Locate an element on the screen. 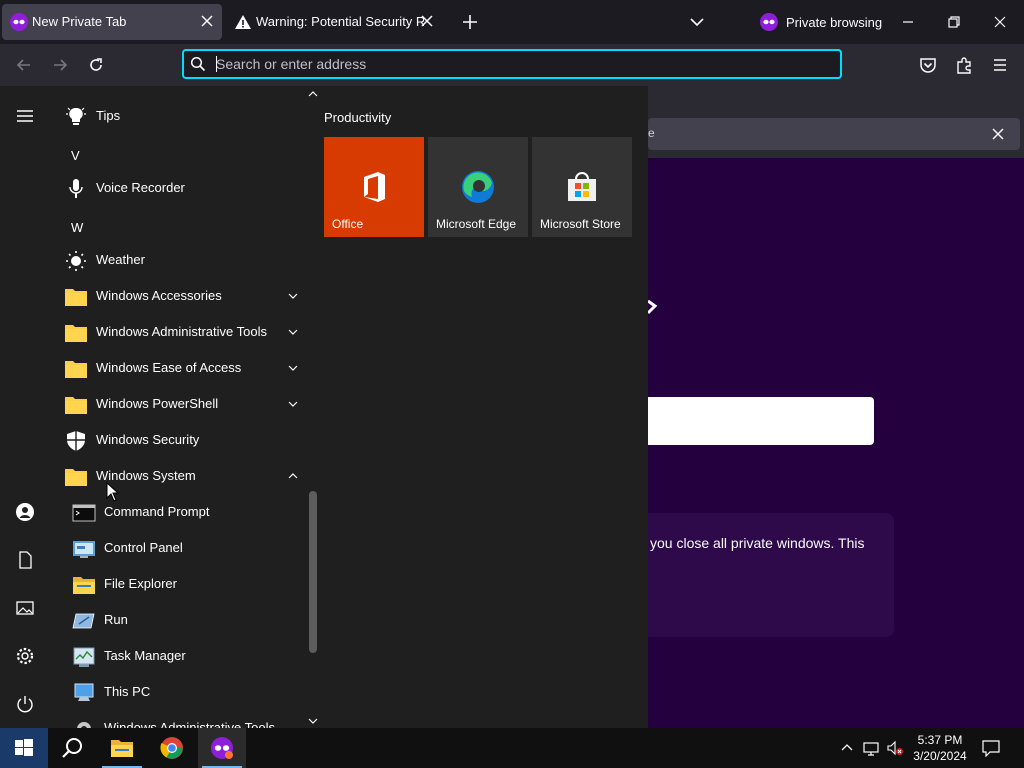 Image resolution: width=1024 pixels, height=768 pixels. close-icon is located at coordinates (998, 134).